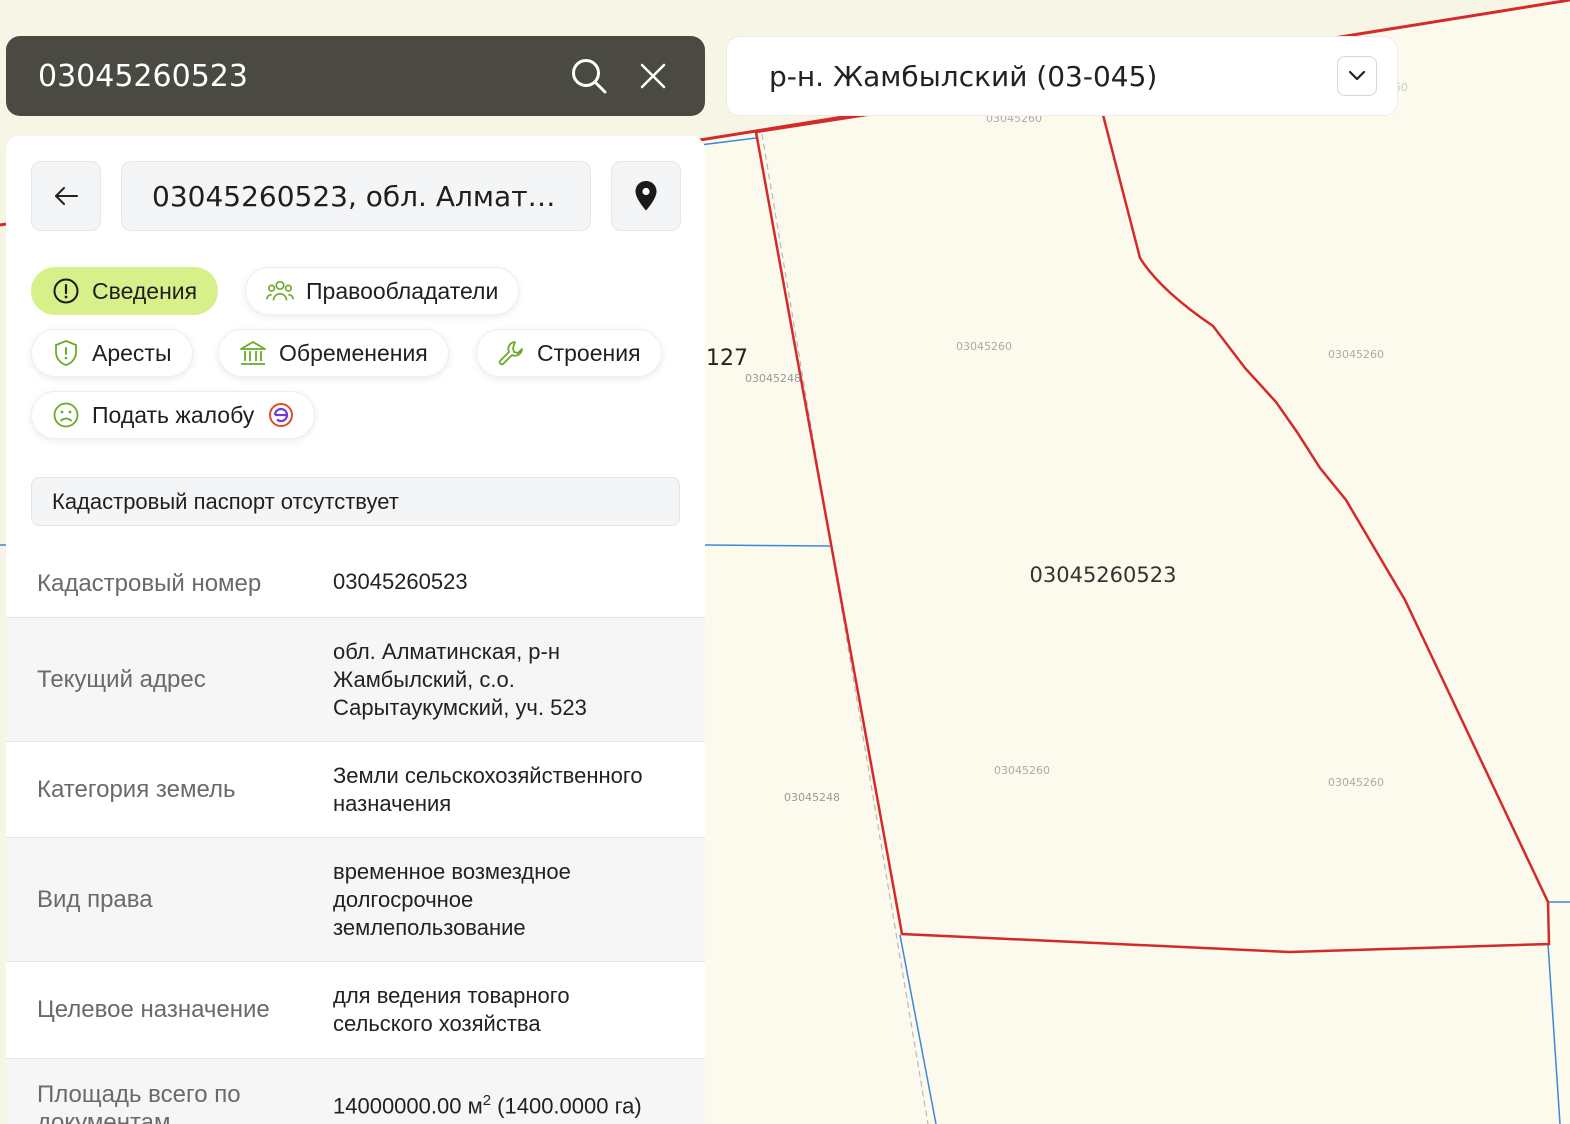  I want to click on submit-complaint-button: Подать жалобу, so click(173, 415).